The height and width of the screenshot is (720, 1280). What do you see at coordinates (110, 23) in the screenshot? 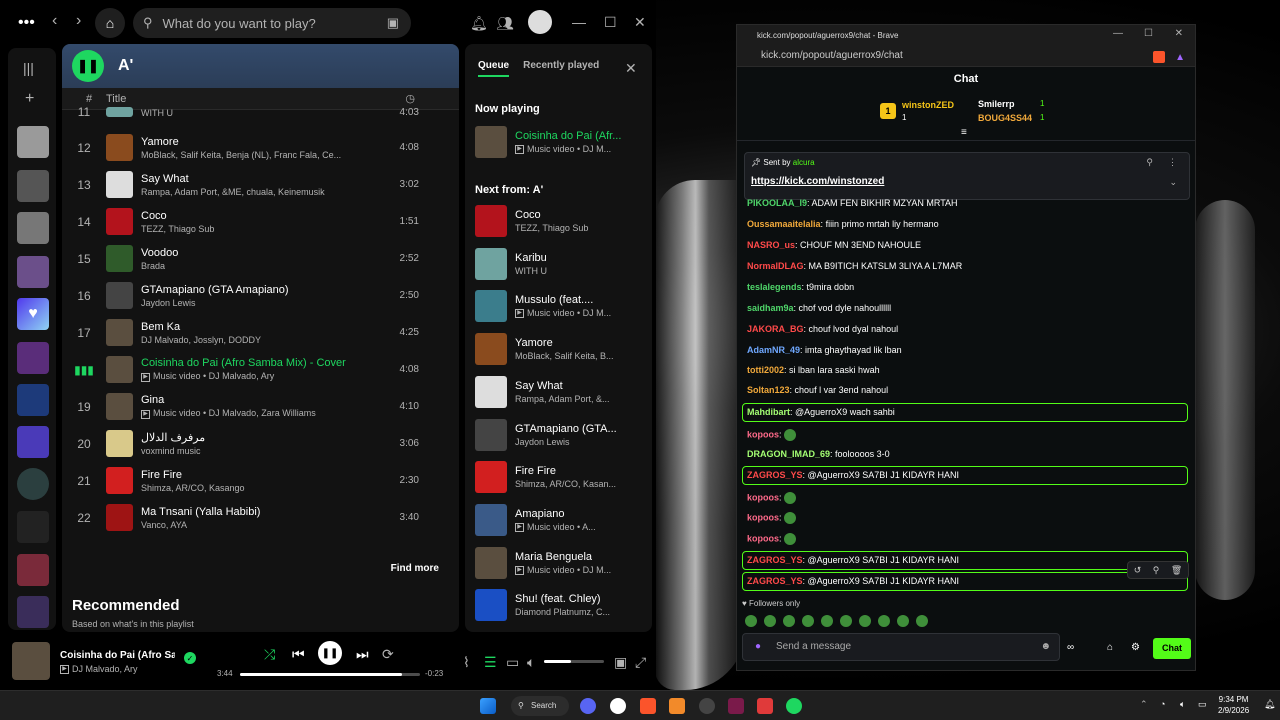
I see `home-icon: ⌂` at bounding box center [110, 23].